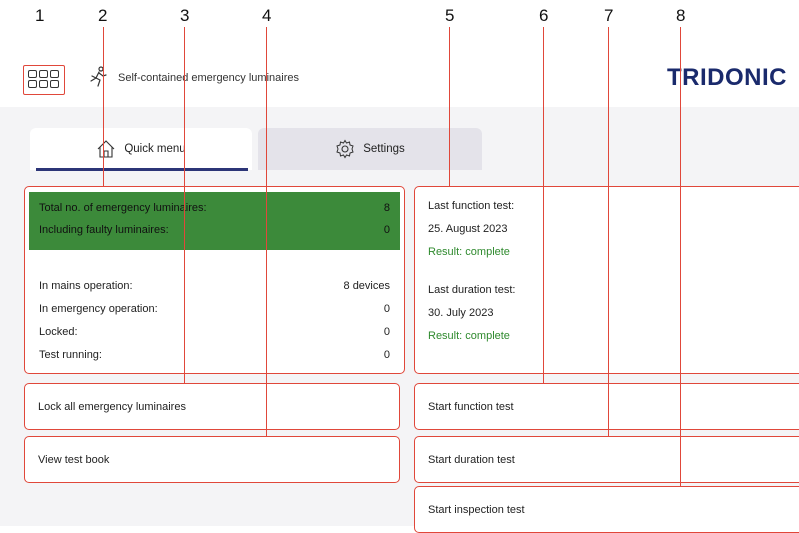 The image size is (799, 533). I want to click on emergency-operation-row: In emergency operation: 0, so click(214, 309).